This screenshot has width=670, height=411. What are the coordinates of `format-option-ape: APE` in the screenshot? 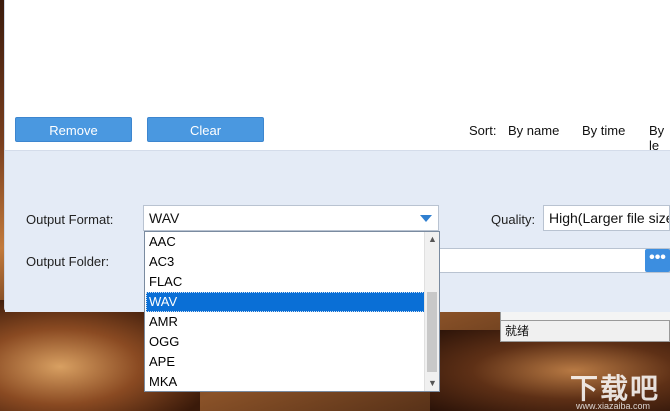 It's located at (285, 362).